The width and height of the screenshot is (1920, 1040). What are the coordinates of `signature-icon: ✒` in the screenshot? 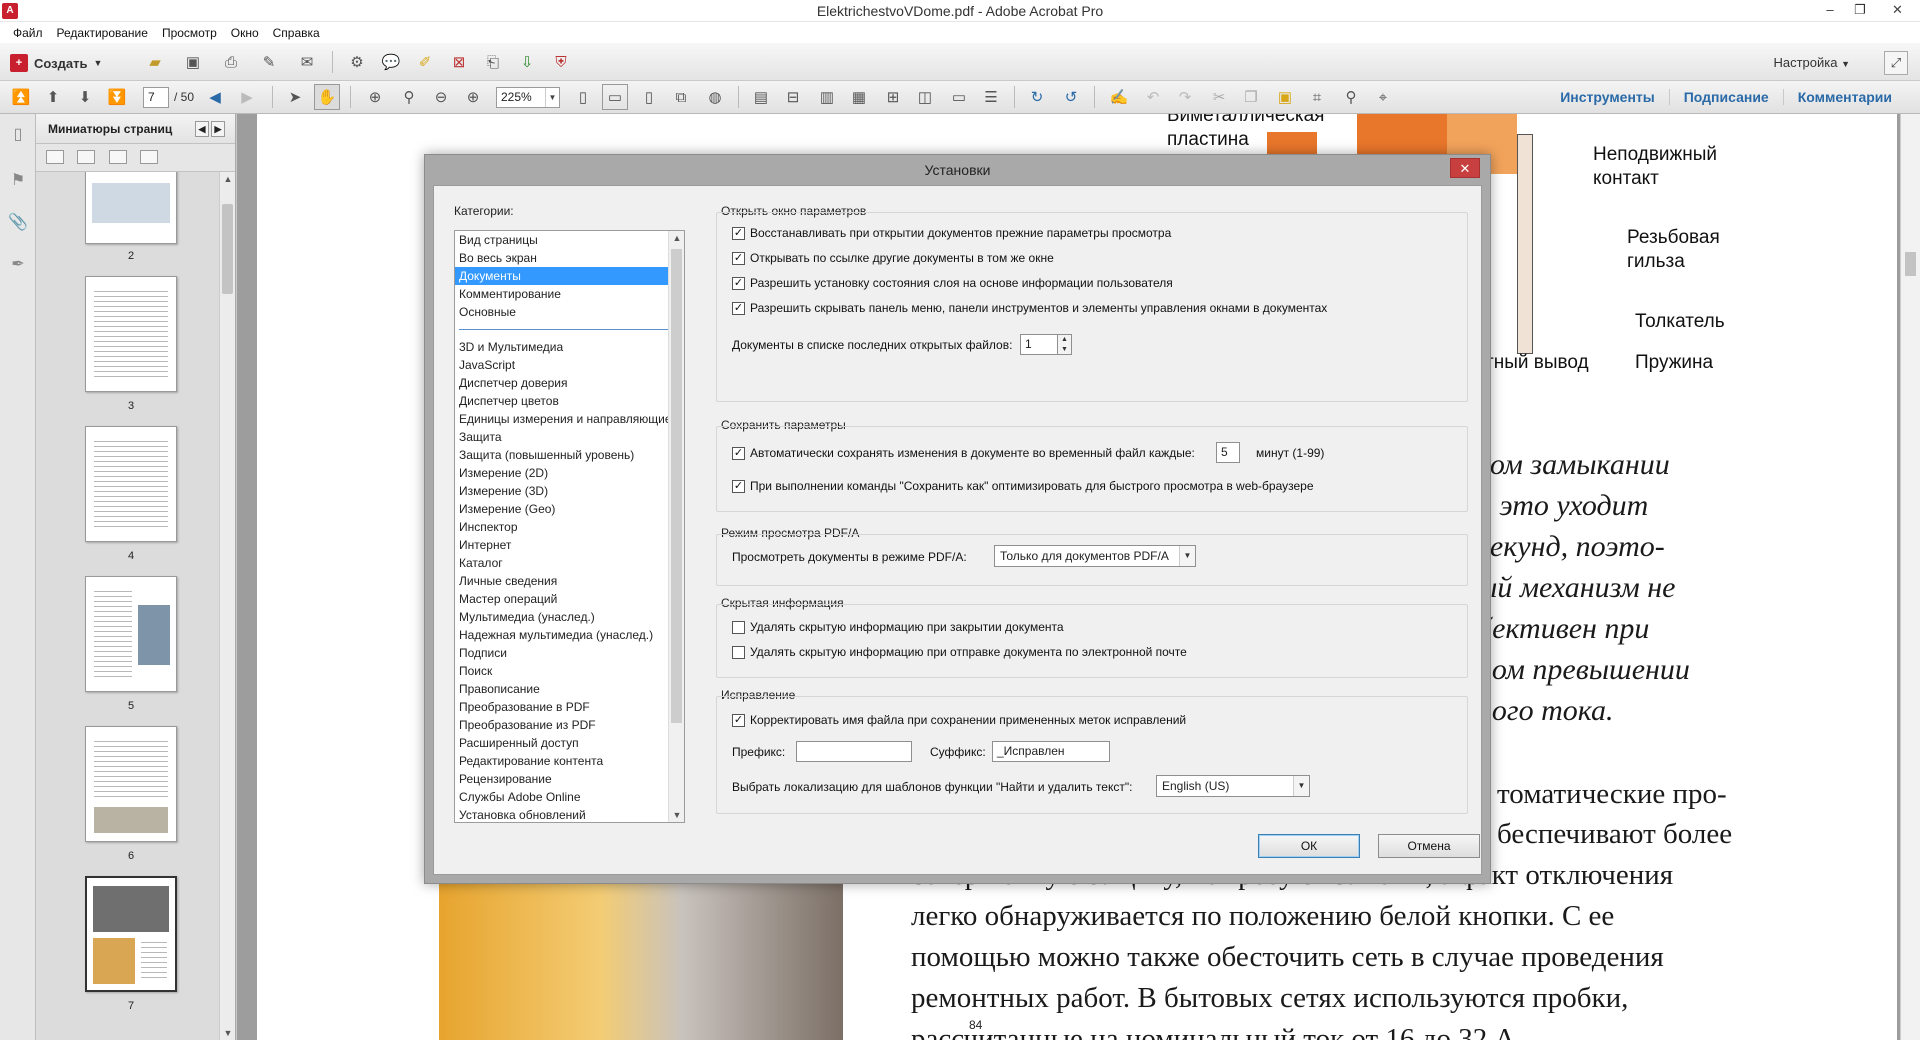 It's located at (18, 264).